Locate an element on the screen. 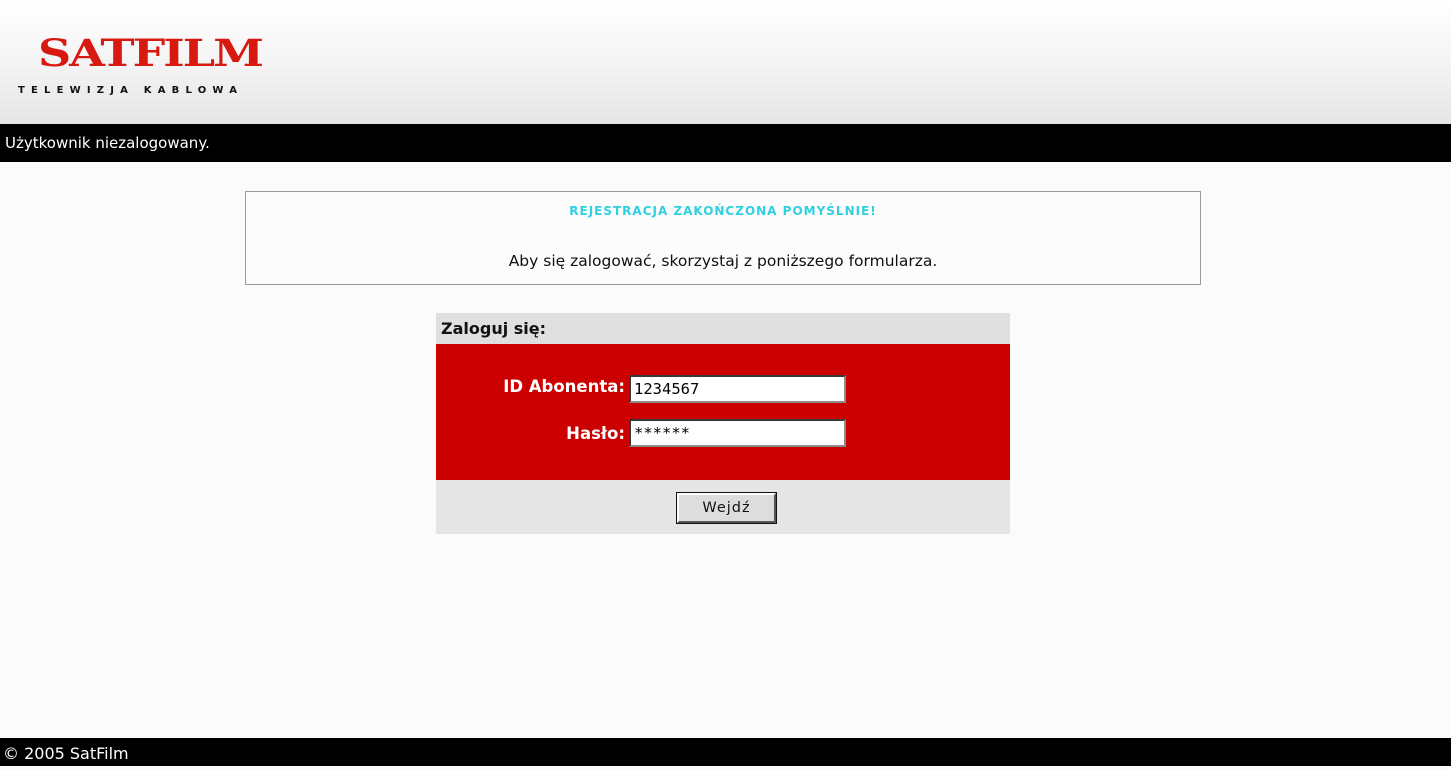 Image resolution: width=1451 pixels, height=770 pixels. login-status-bar: Użytkownik niezalogowany. is located at coordinates (725, 143).